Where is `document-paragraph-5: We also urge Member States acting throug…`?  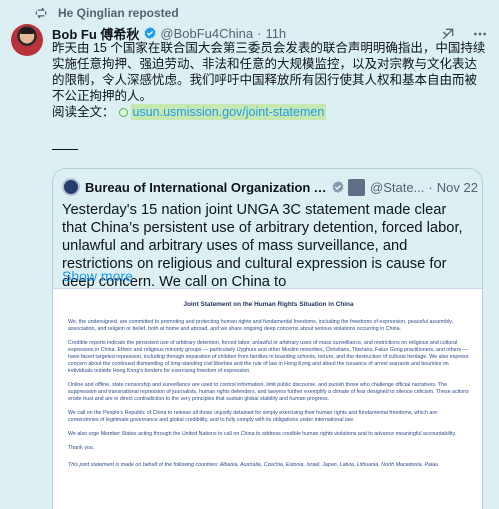 document-paragraph-5: We also urge Member States acting throug… is located at coordinates (262, 434).